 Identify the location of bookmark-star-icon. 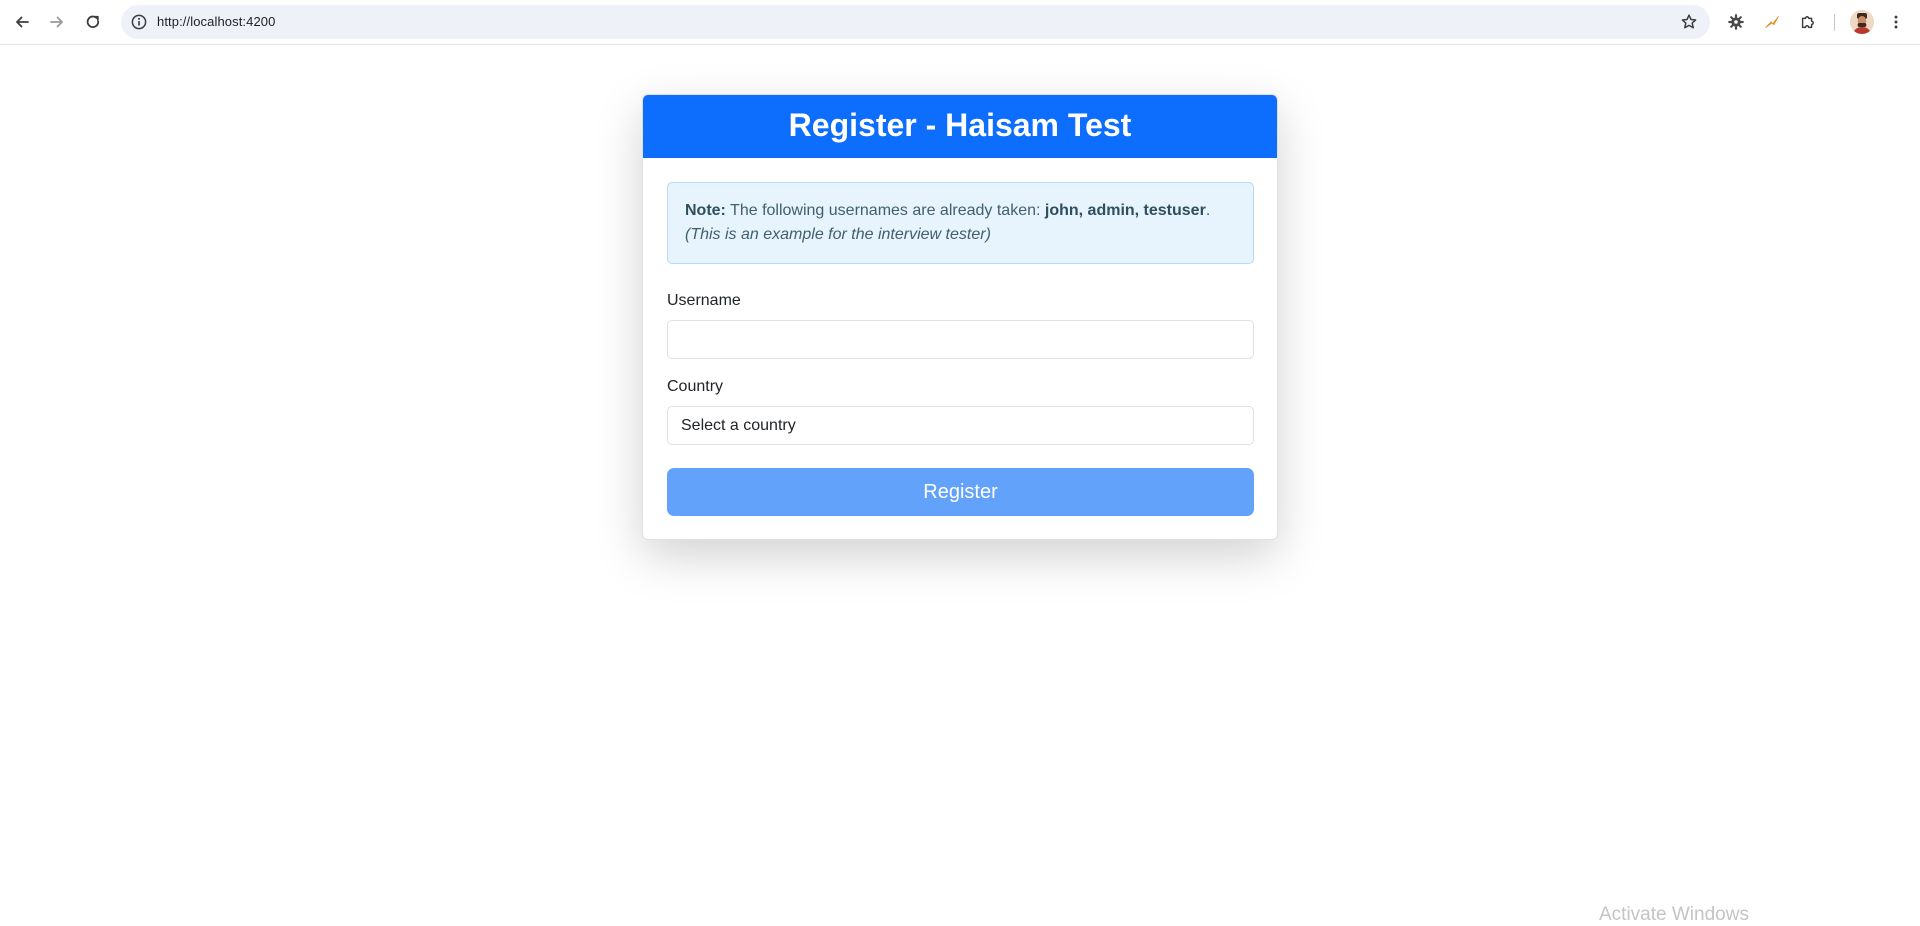
(1689, 22).